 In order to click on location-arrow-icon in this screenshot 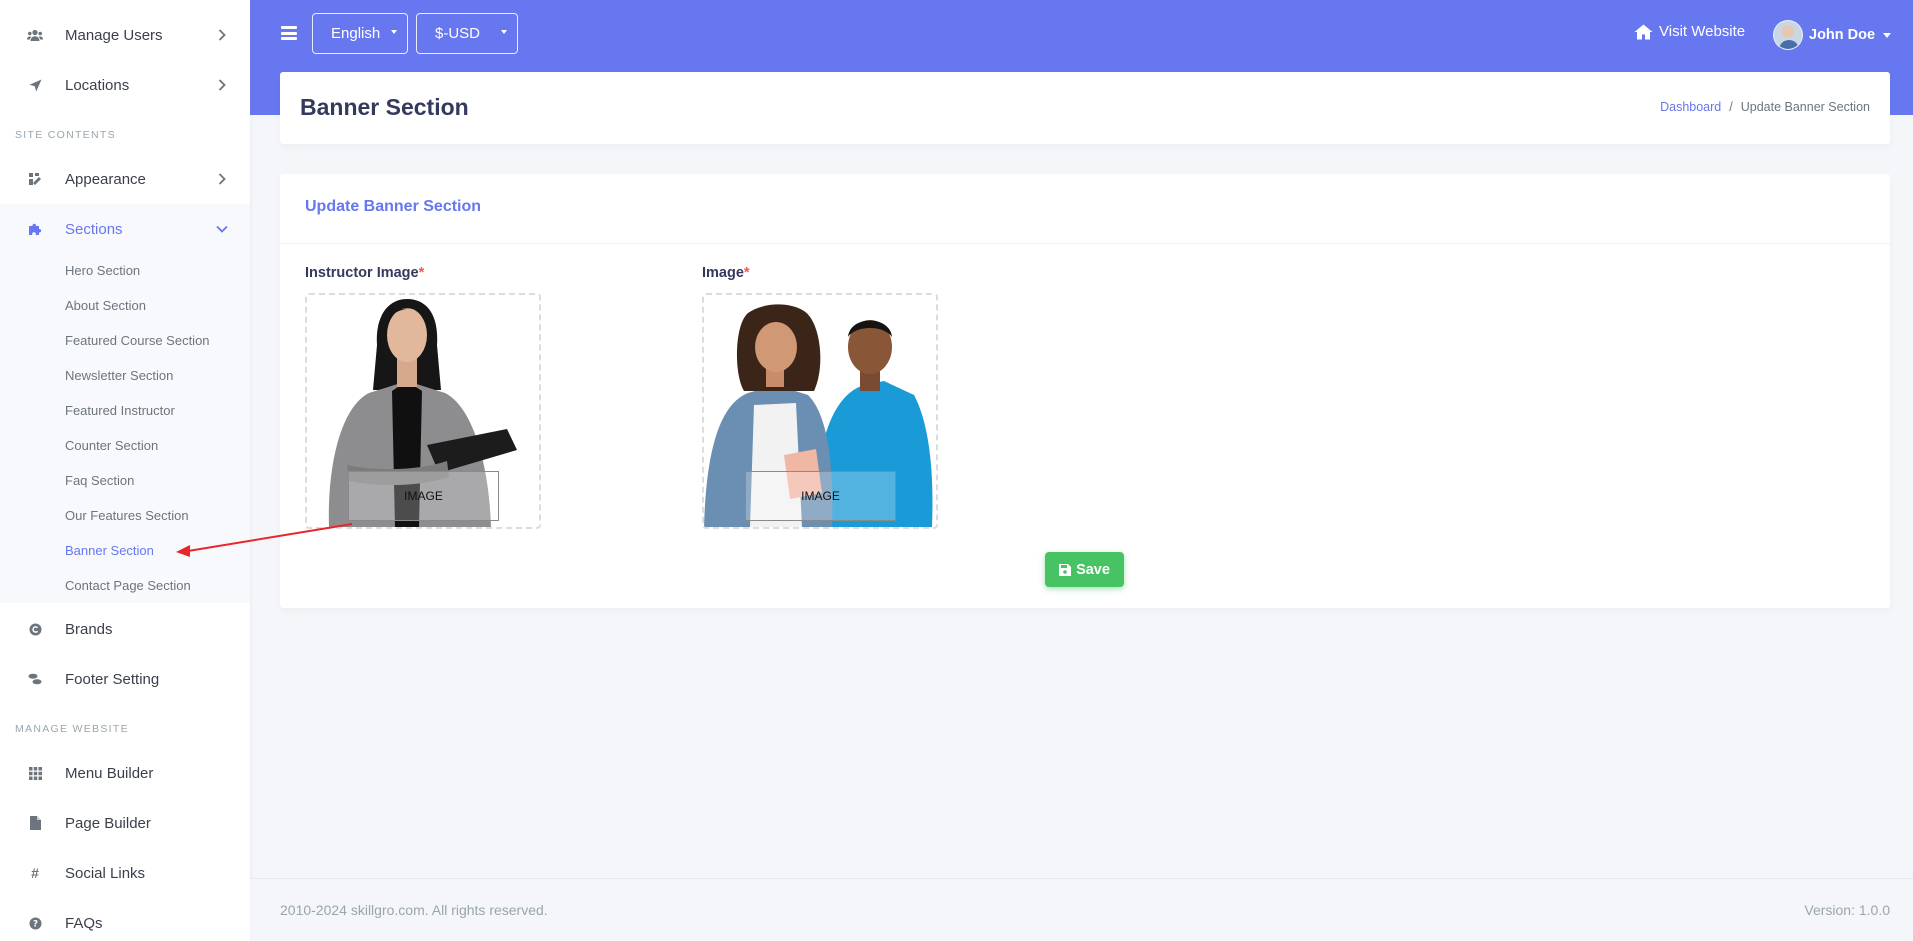, I will do `click(35, 85)`.